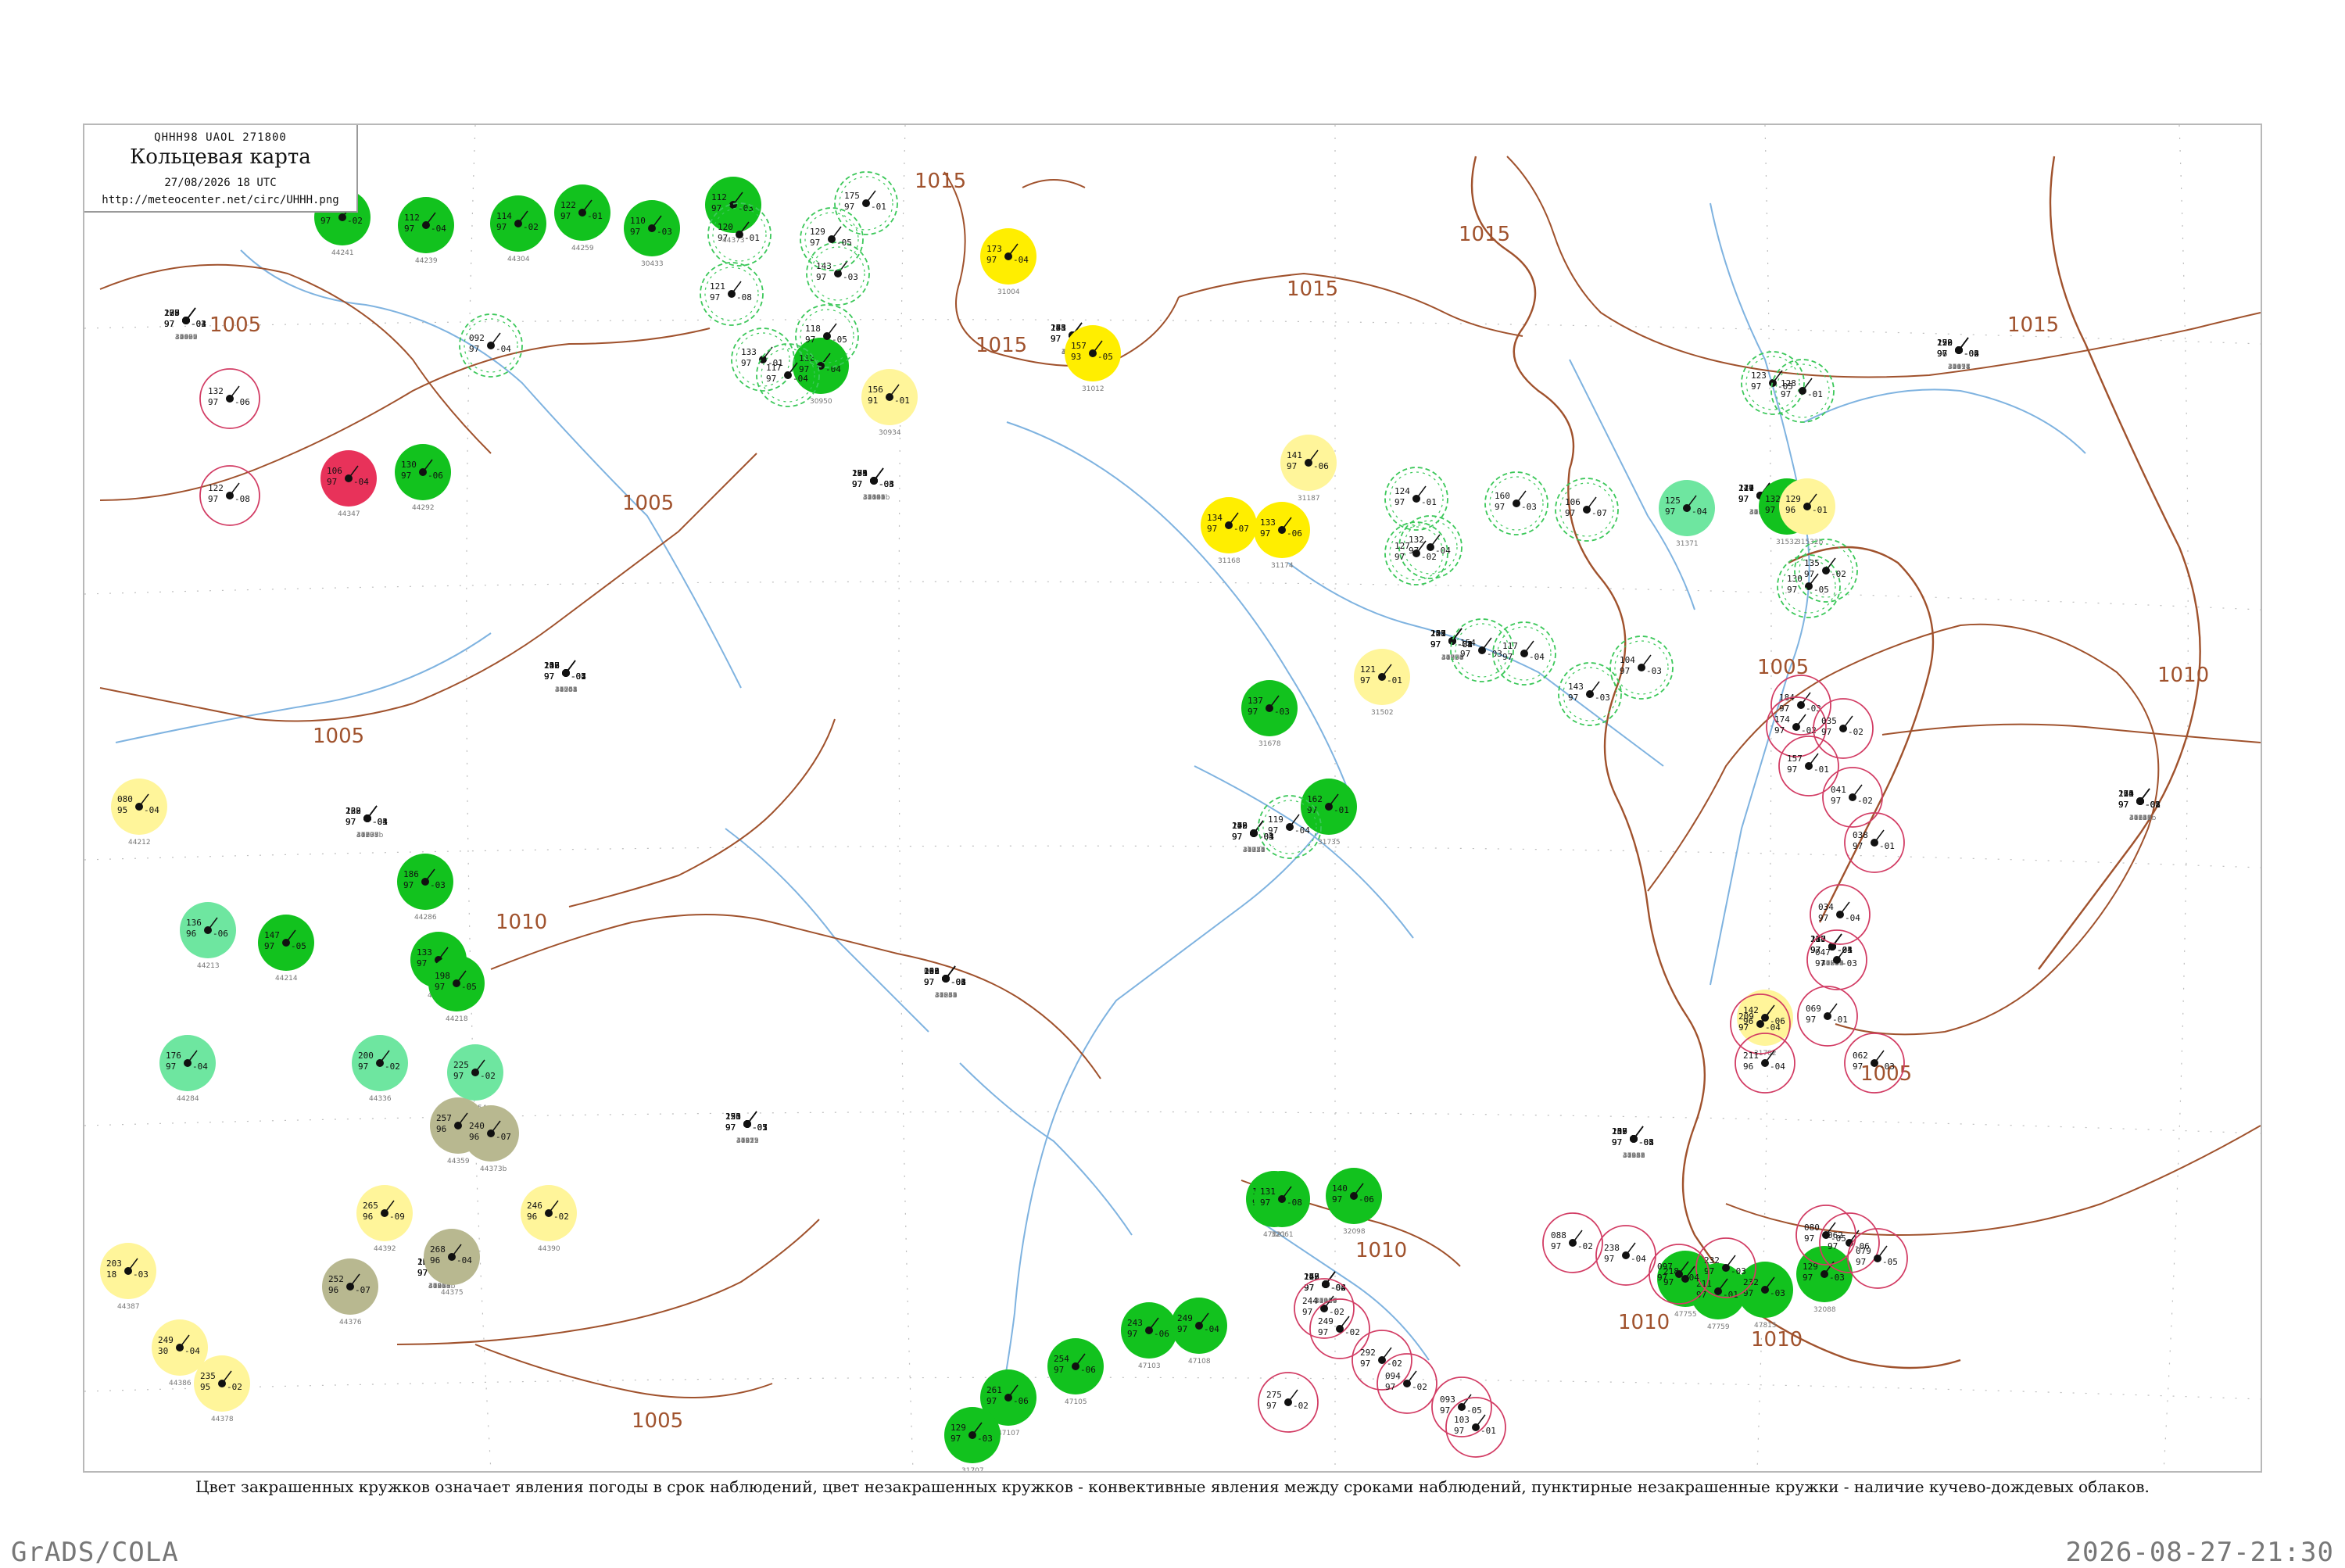 The width and height of the screenshot is (2345, 1568). I want to click on weather-station: 25296 -07 44376, so click(350, 1292).